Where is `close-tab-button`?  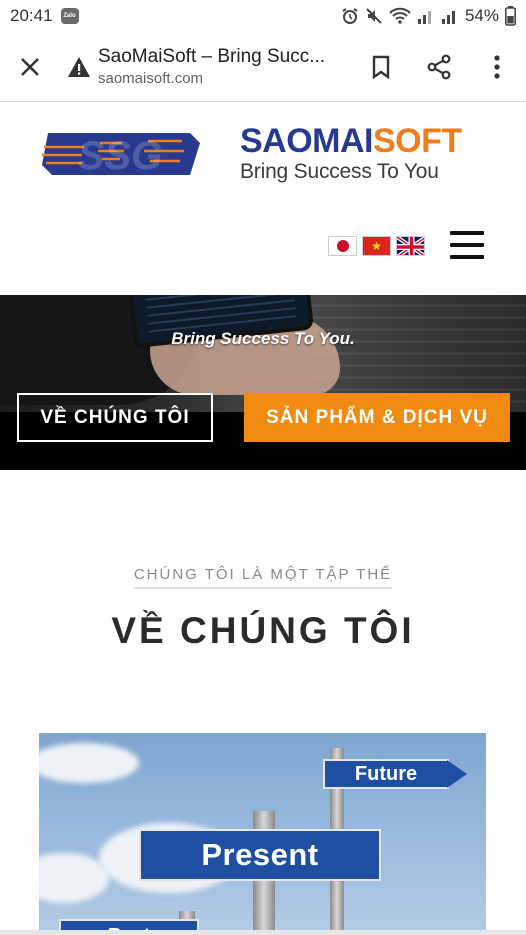 close-tab-button is located at coordinates (30, 67).